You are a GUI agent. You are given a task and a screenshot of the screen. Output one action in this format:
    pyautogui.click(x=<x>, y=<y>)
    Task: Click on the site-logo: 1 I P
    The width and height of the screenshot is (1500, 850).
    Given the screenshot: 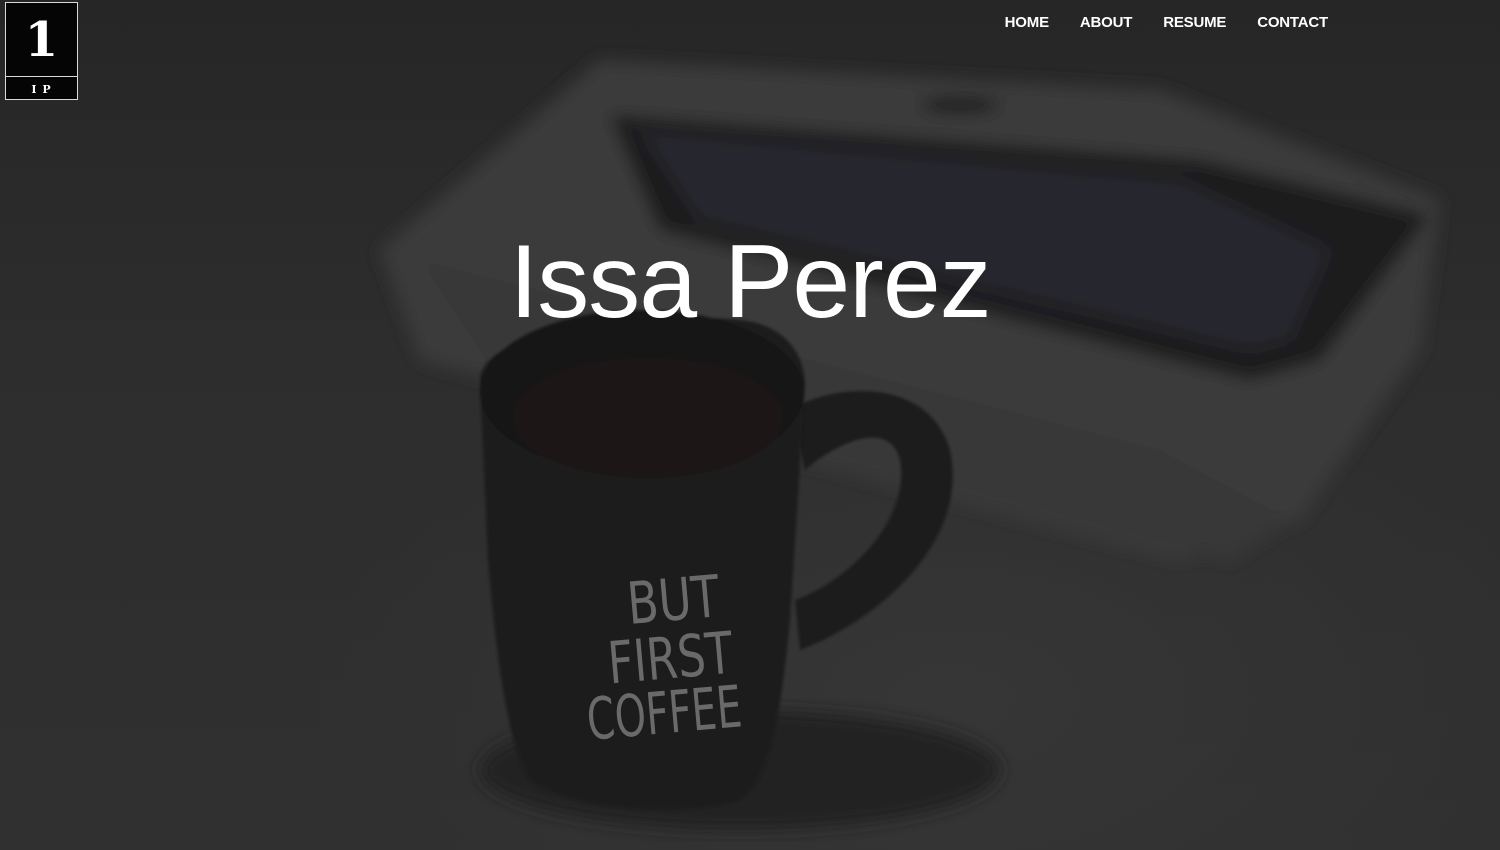 What is the action you would take?
    pyautogui.click(x=41, y=51)
    